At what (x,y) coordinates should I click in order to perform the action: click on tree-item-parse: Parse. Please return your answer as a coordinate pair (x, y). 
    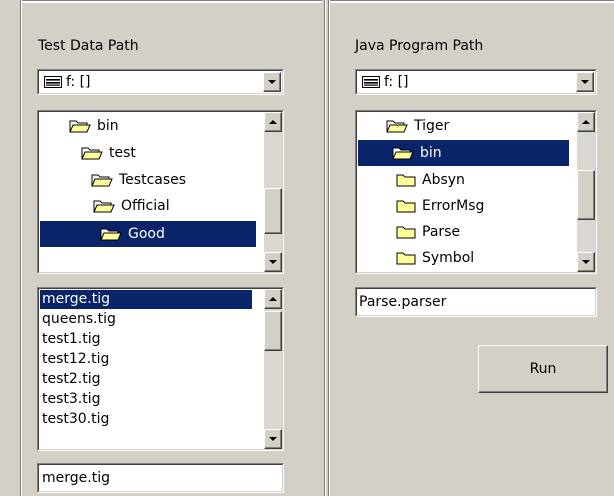
    Looking at the image, I should click on (428, 232).